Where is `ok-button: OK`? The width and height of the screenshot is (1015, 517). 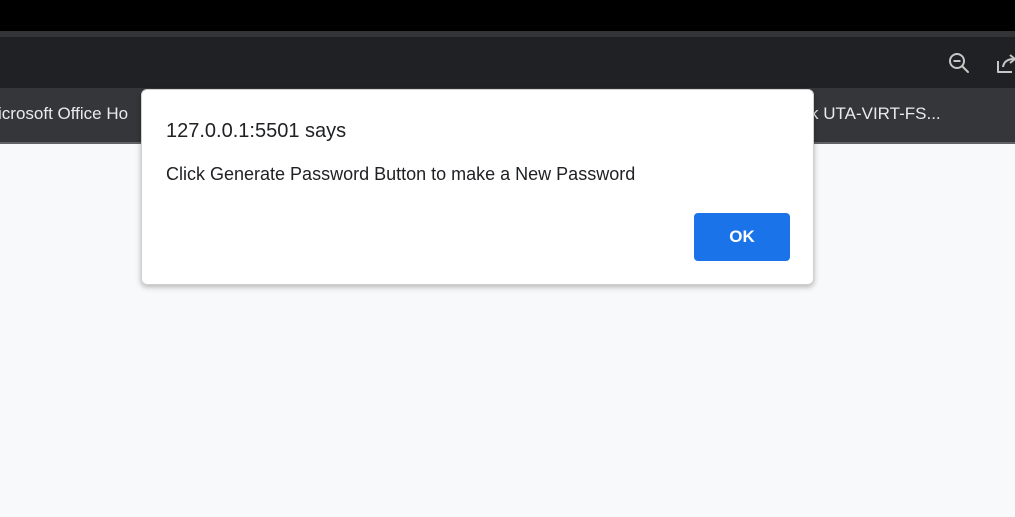
ok-button: OK is located at coordinates (742, 237).